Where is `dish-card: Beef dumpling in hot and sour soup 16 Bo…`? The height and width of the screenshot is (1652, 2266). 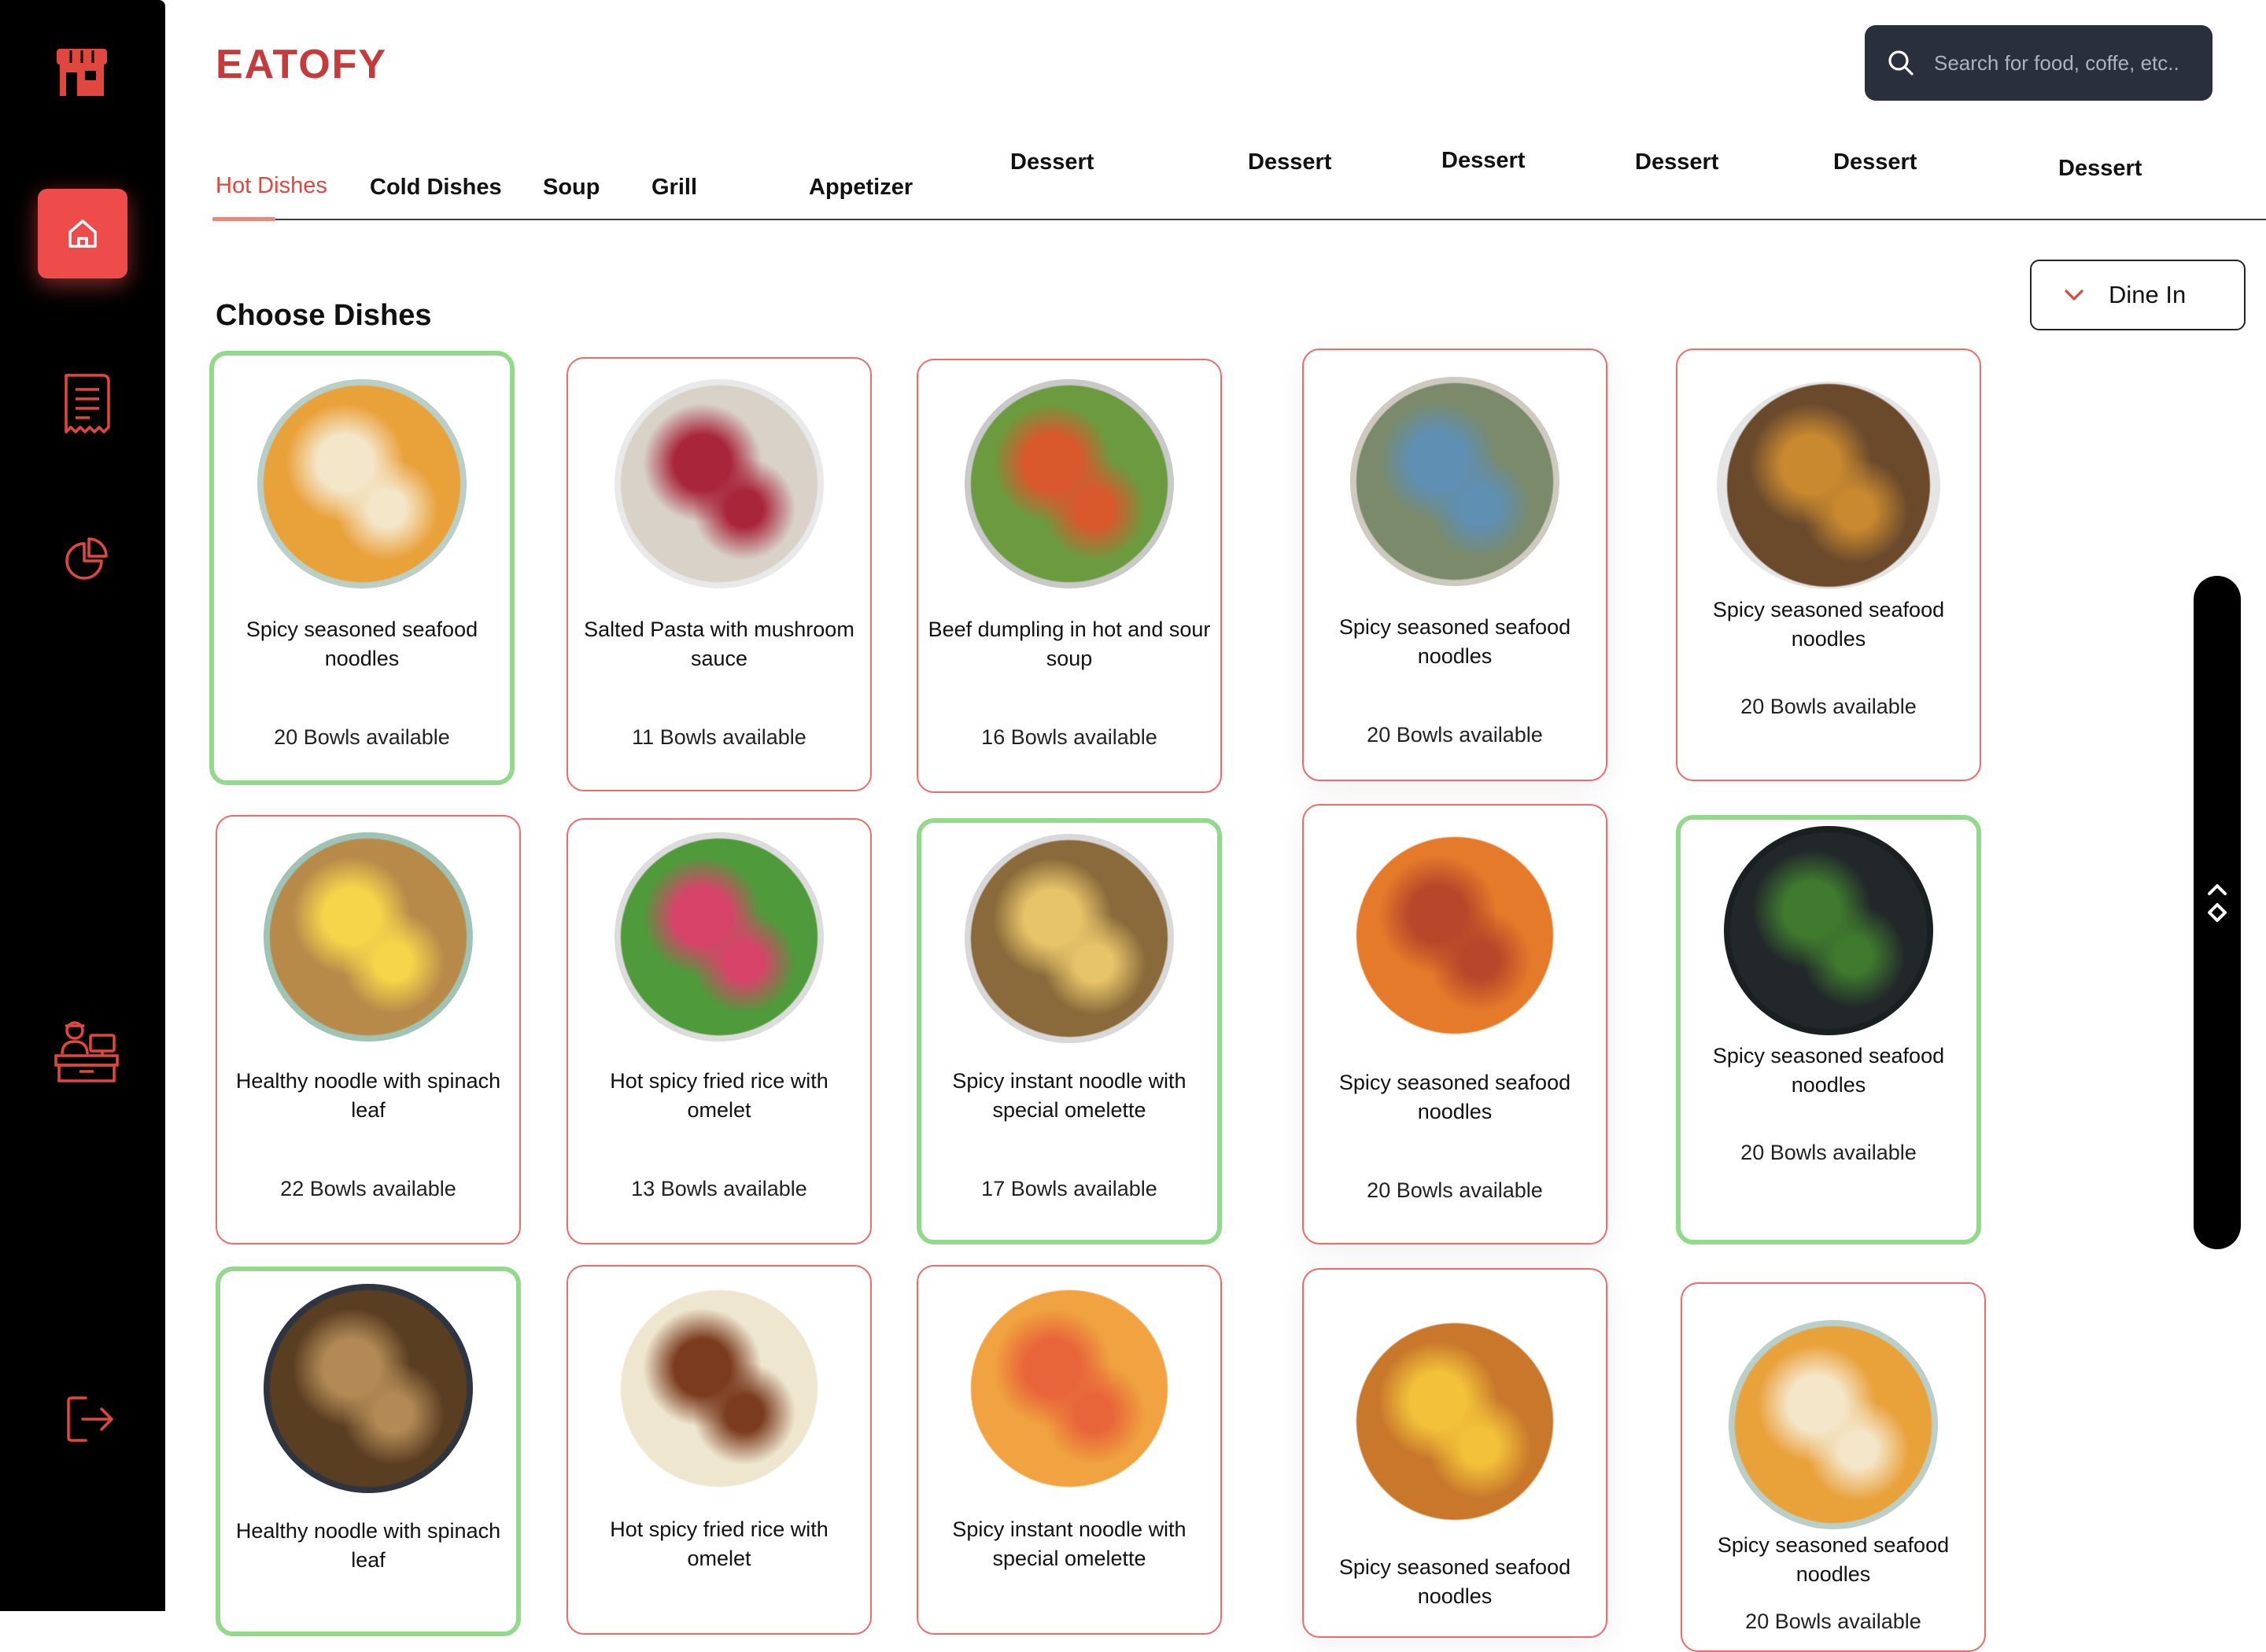
dish-card: Beef dumpling in hot and sour soup 16 Bo… is located at coordinates (1069, 576).